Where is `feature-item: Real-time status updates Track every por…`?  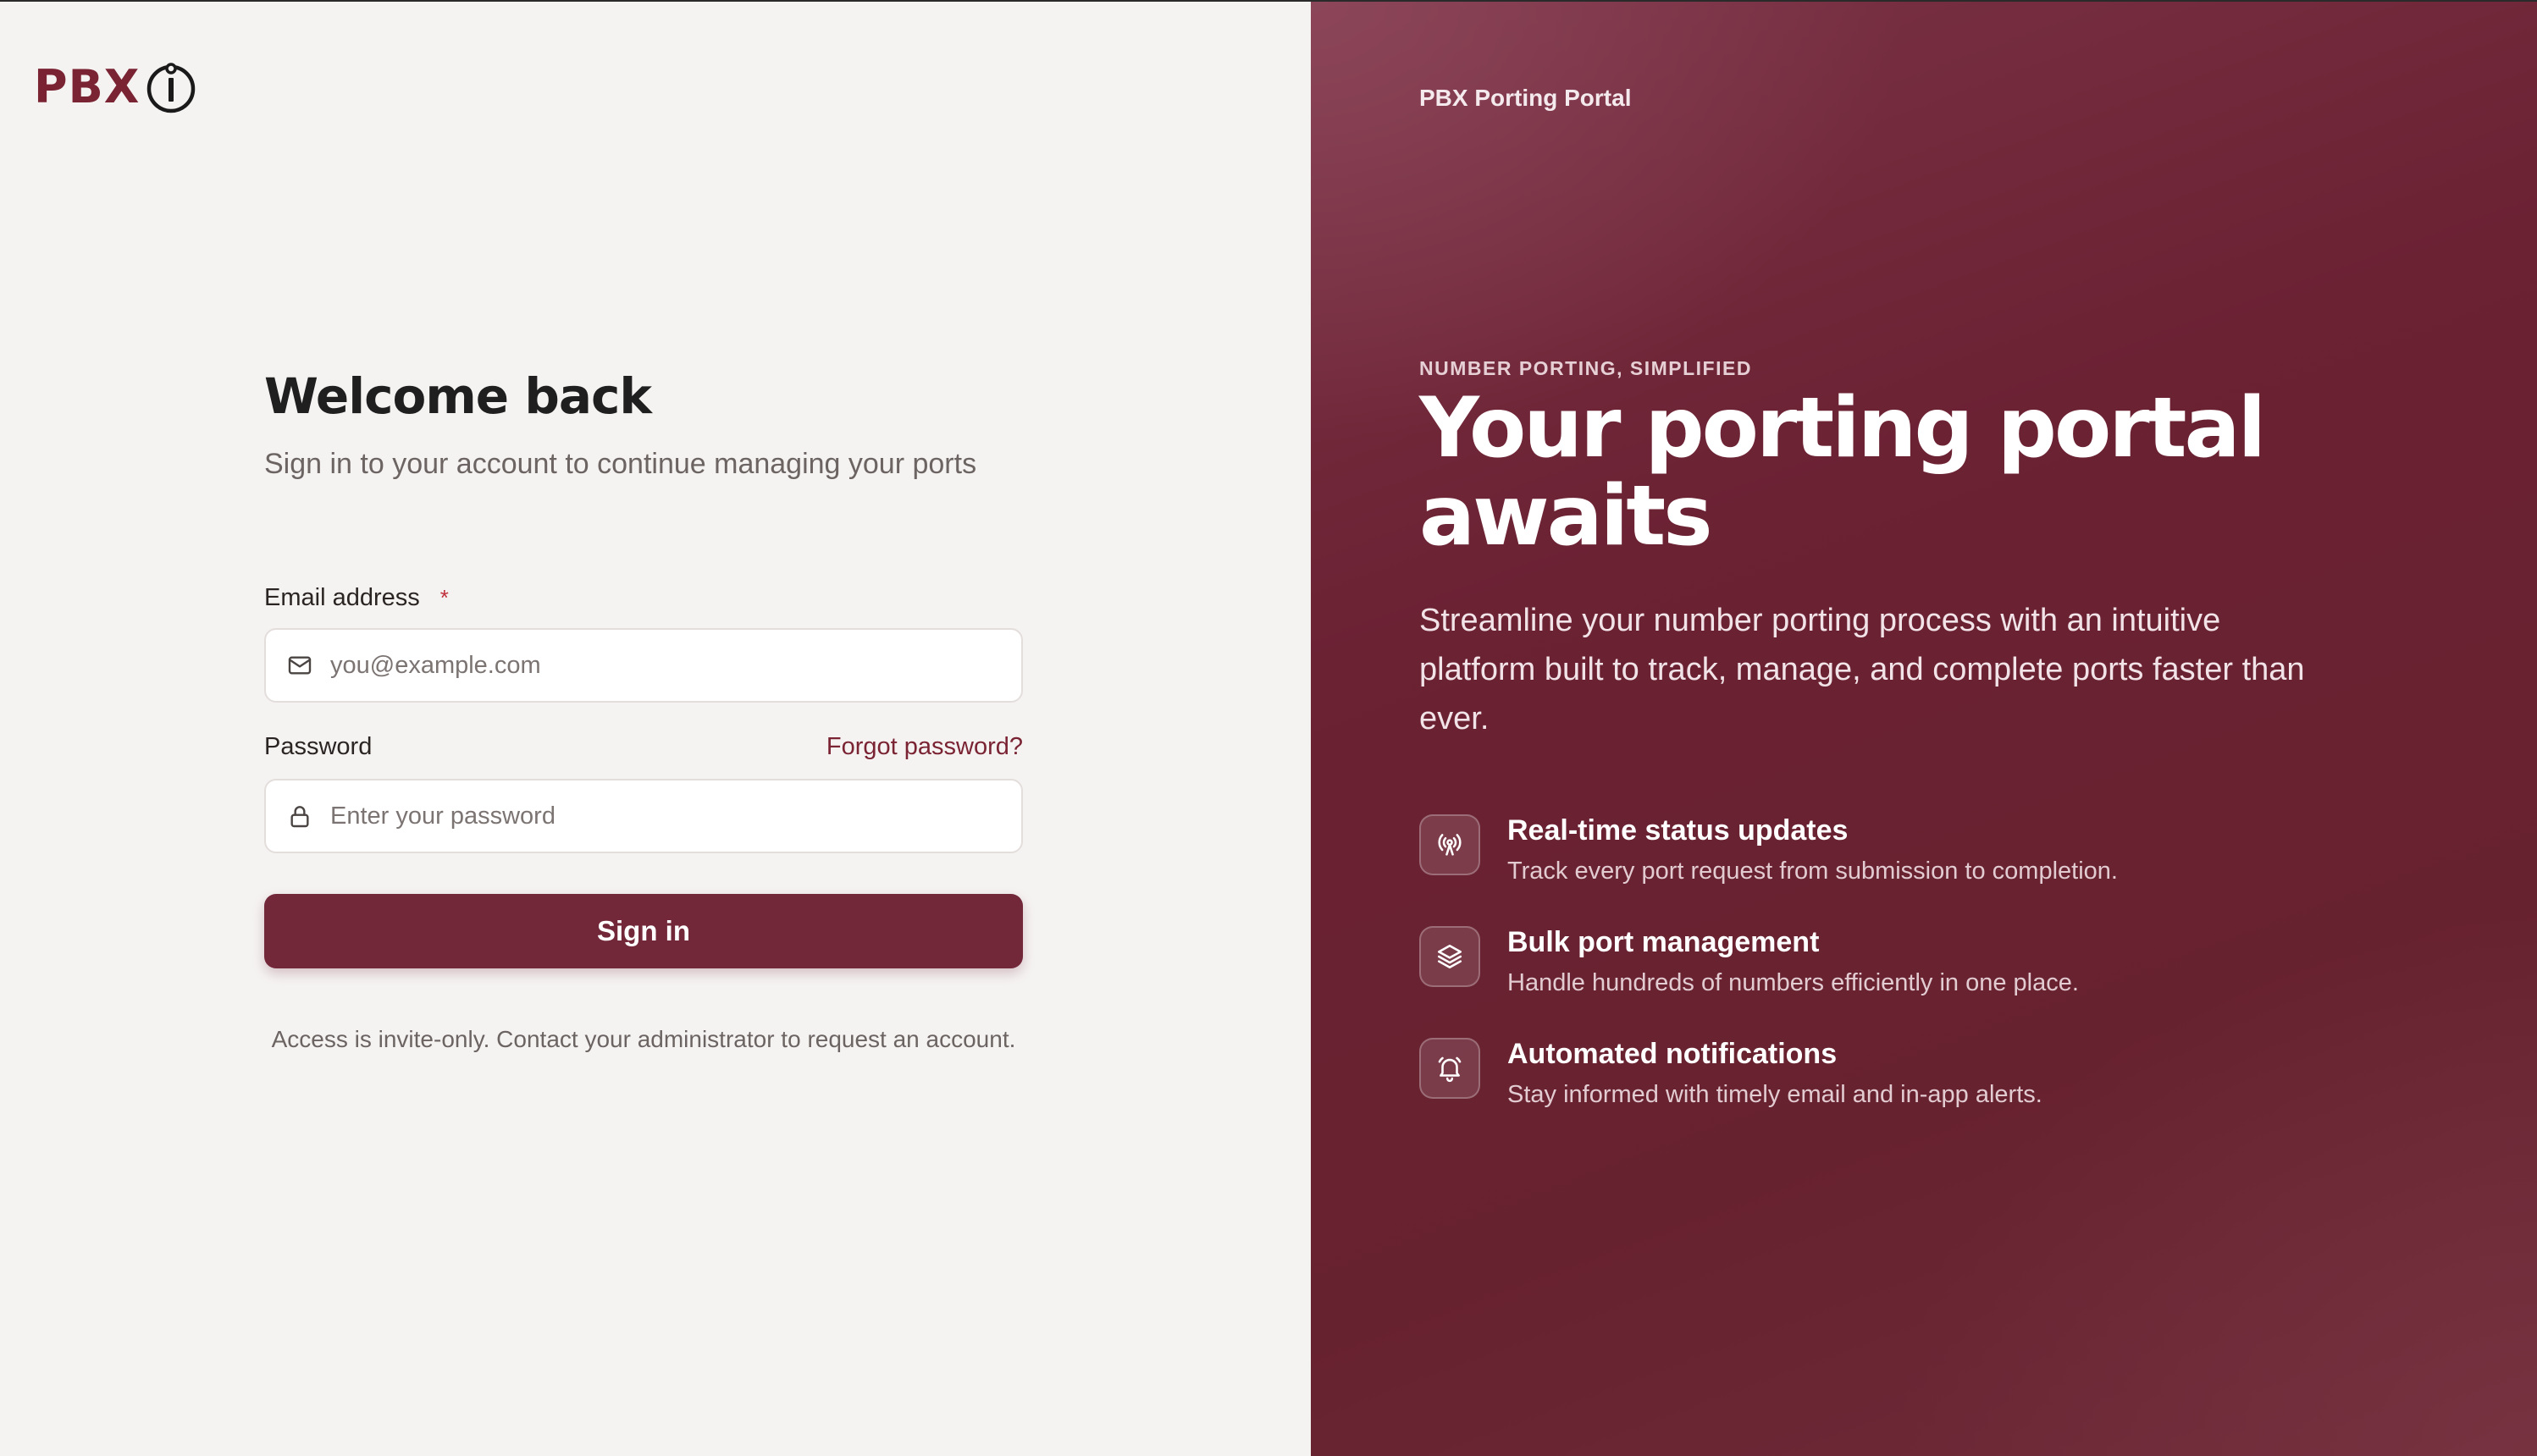
feature-item: Real-time status updates Track every por… is located at coordinates (1927, 853).